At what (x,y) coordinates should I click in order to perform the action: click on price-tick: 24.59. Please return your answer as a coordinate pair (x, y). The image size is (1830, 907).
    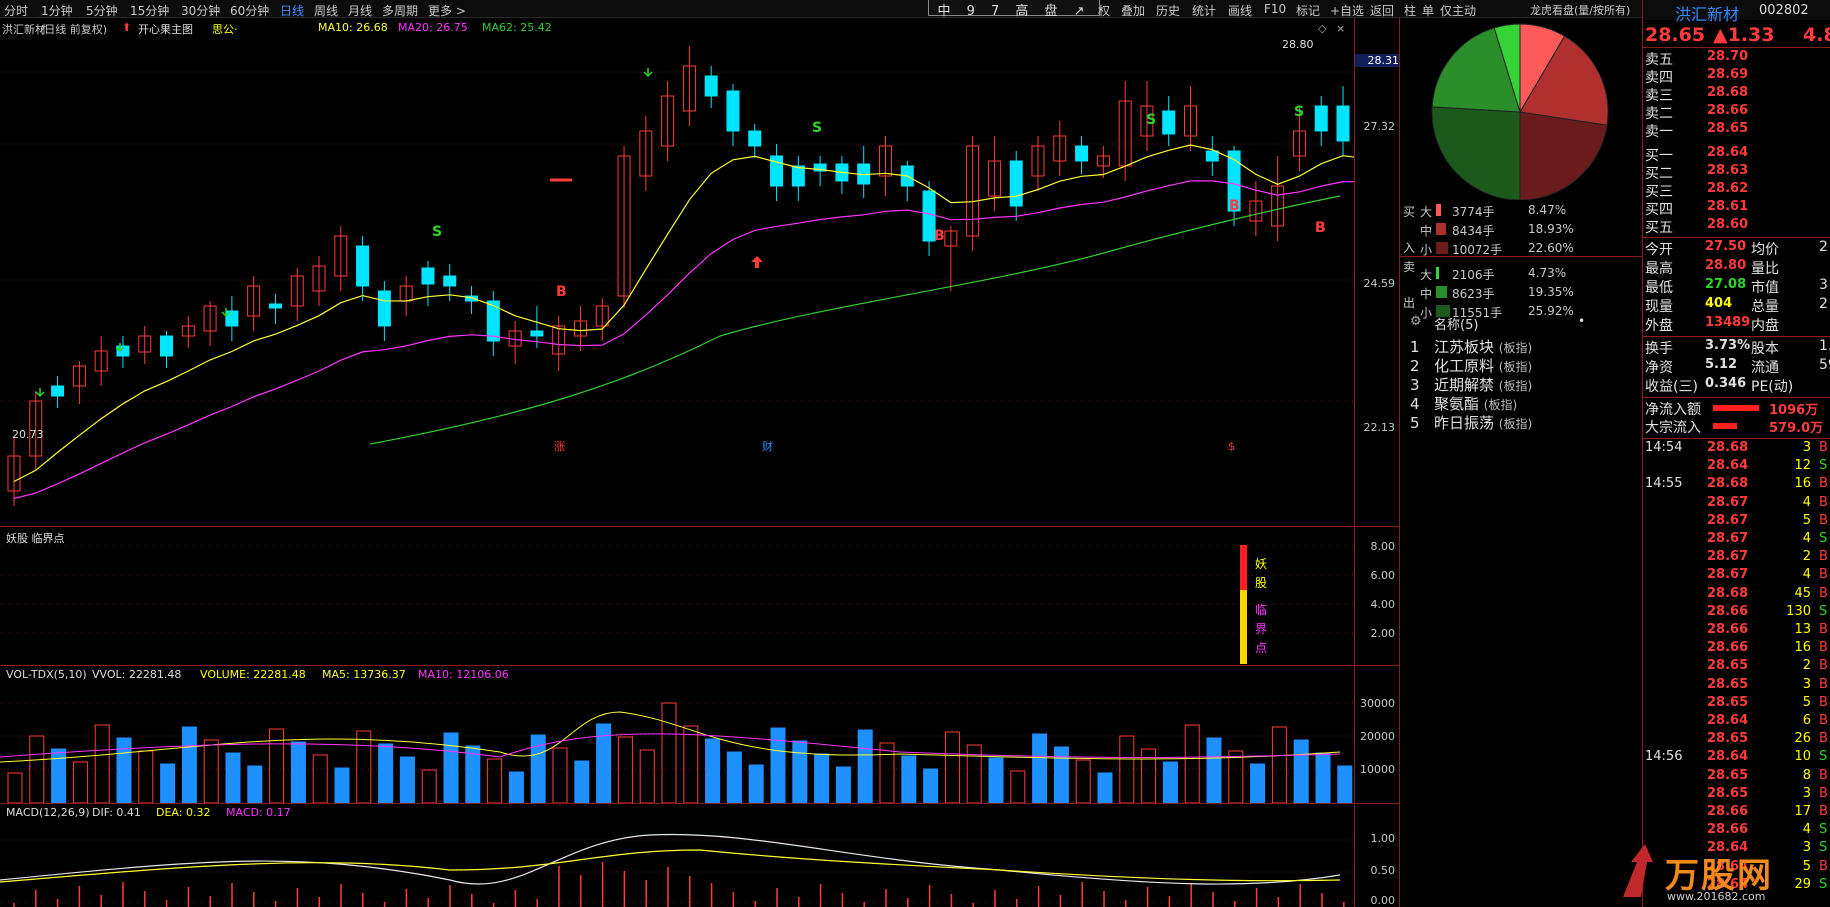
    Looking at the image, I should click on (1379, 283).